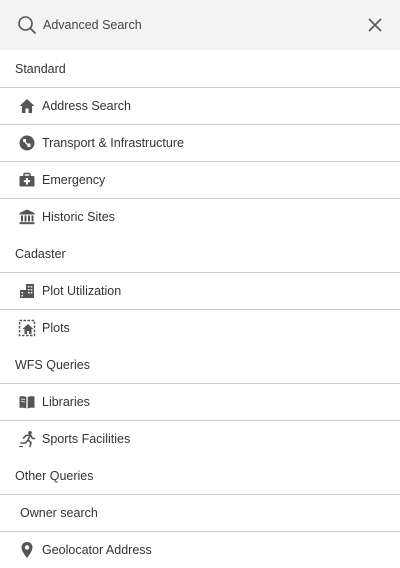 This screenshot has width=400, height=568. I want to click on menu-item-label: Plots, so click(56, 328).